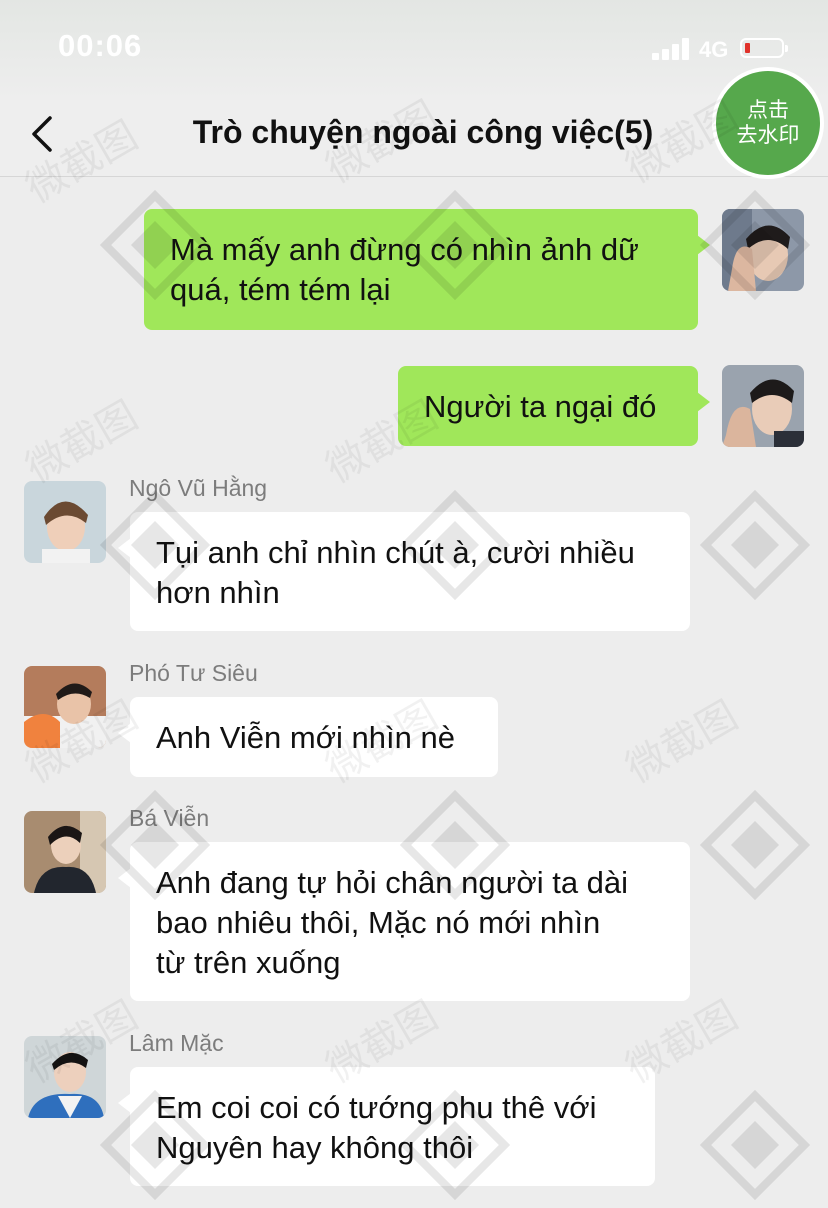 This screenshot has width=828, height=1208. What do you see at coordinates (100, 45) in the screenshot?
I see `status-time: 00:06` at bounding box center [100, 45].